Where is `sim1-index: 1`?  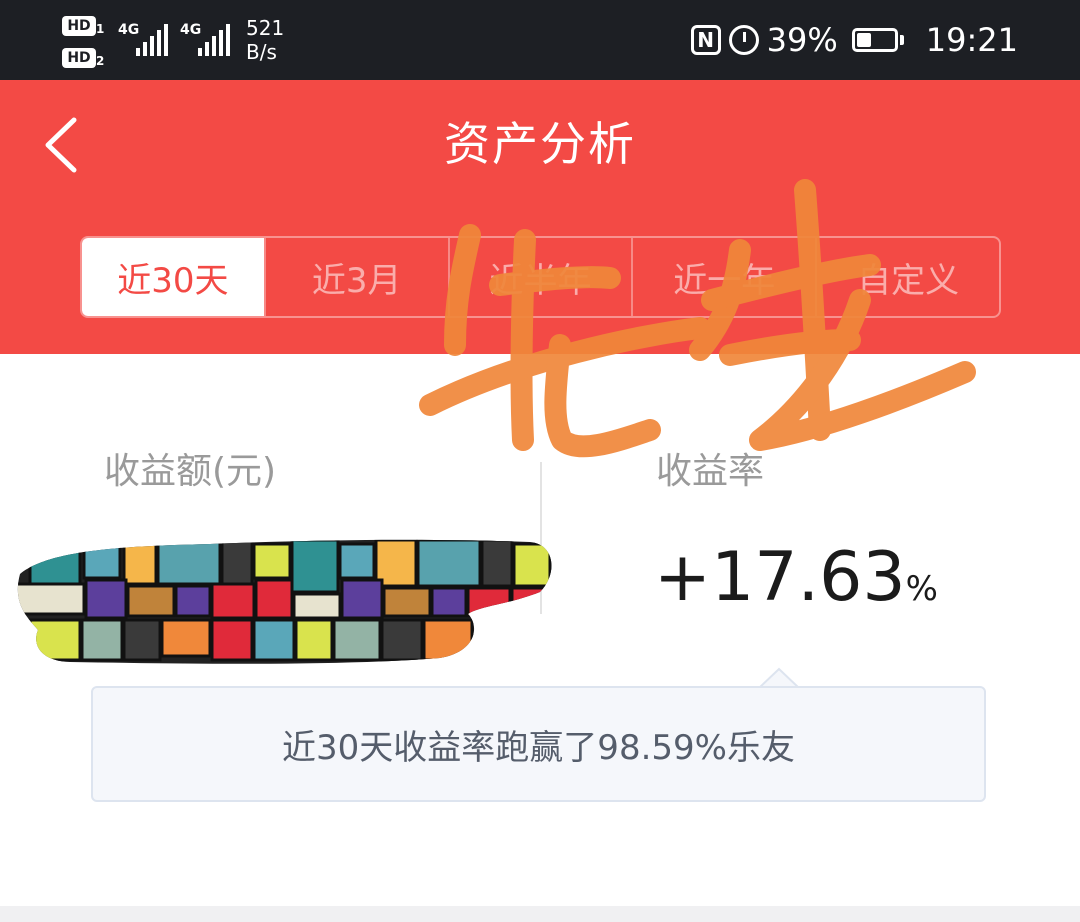 sim1-index: 1 is located at coordinates (100, 29).